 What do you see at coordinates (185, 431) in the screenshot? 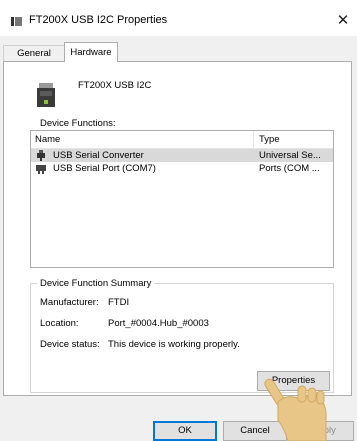
I see `ok-button: OK` at bounding box center [185, 431].